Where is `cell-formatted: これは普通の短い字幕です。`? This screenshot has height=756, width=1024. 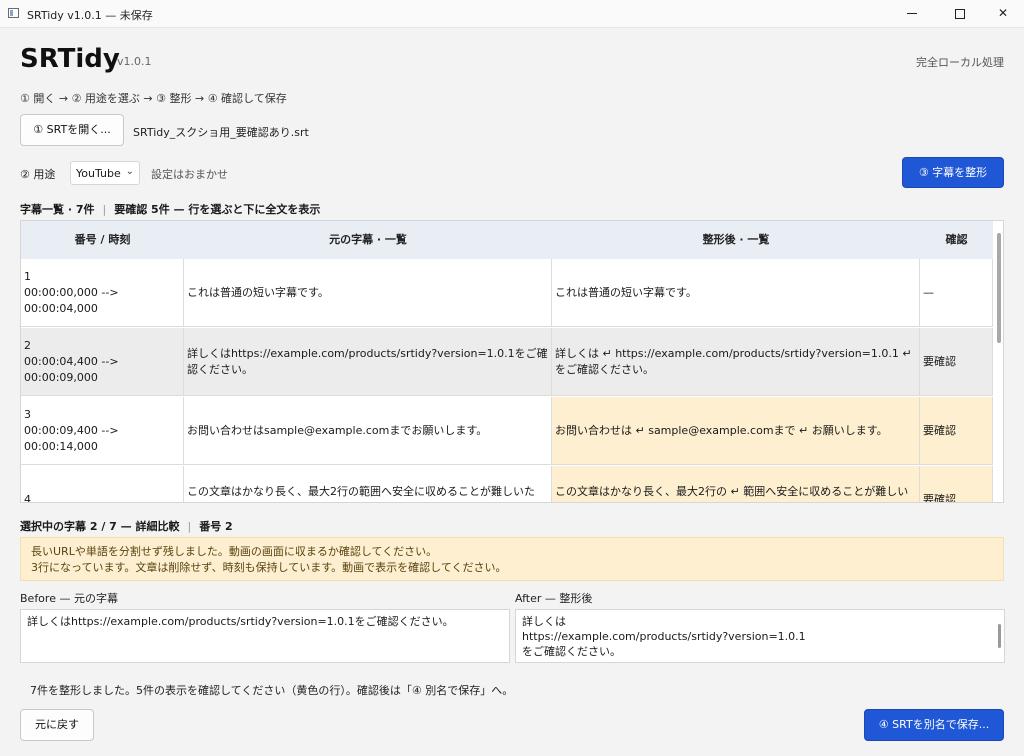 cell-formatted: これは普通の短い字幕です。 is located at coordinates (736, 293).